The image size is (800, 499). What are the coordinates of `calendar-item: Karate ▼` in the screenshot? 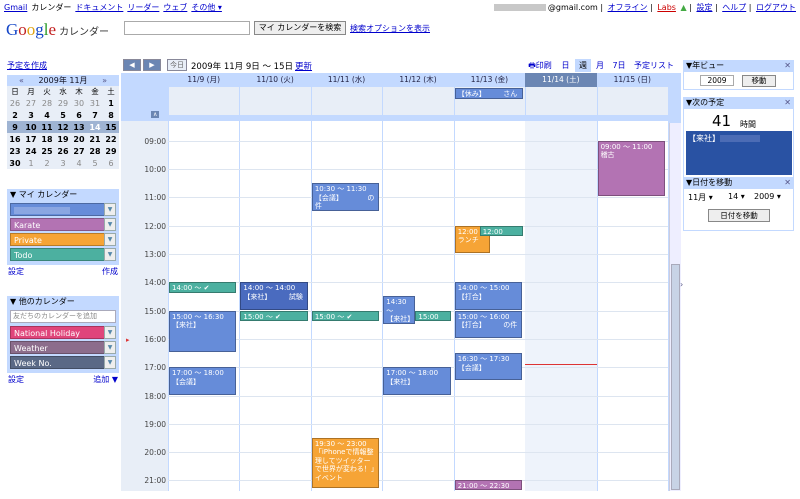 It's located at (63, 224).